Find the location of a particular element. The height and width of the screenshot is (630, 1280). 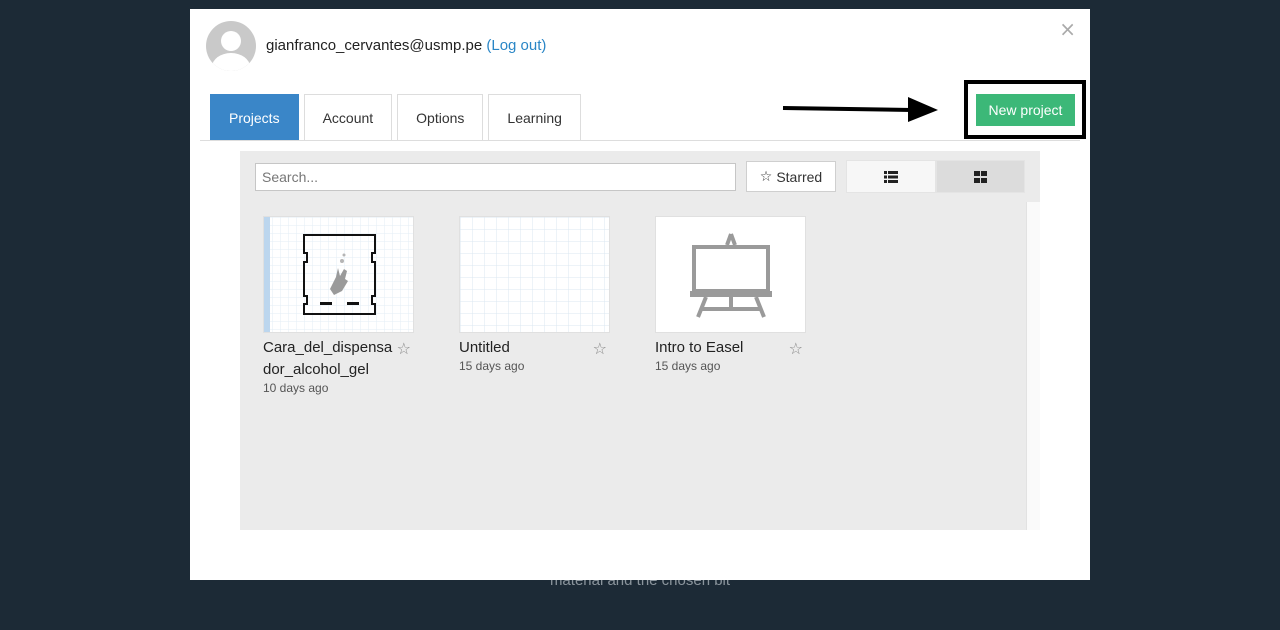

tab-learning: Learning is located at coordinates (534, 117).